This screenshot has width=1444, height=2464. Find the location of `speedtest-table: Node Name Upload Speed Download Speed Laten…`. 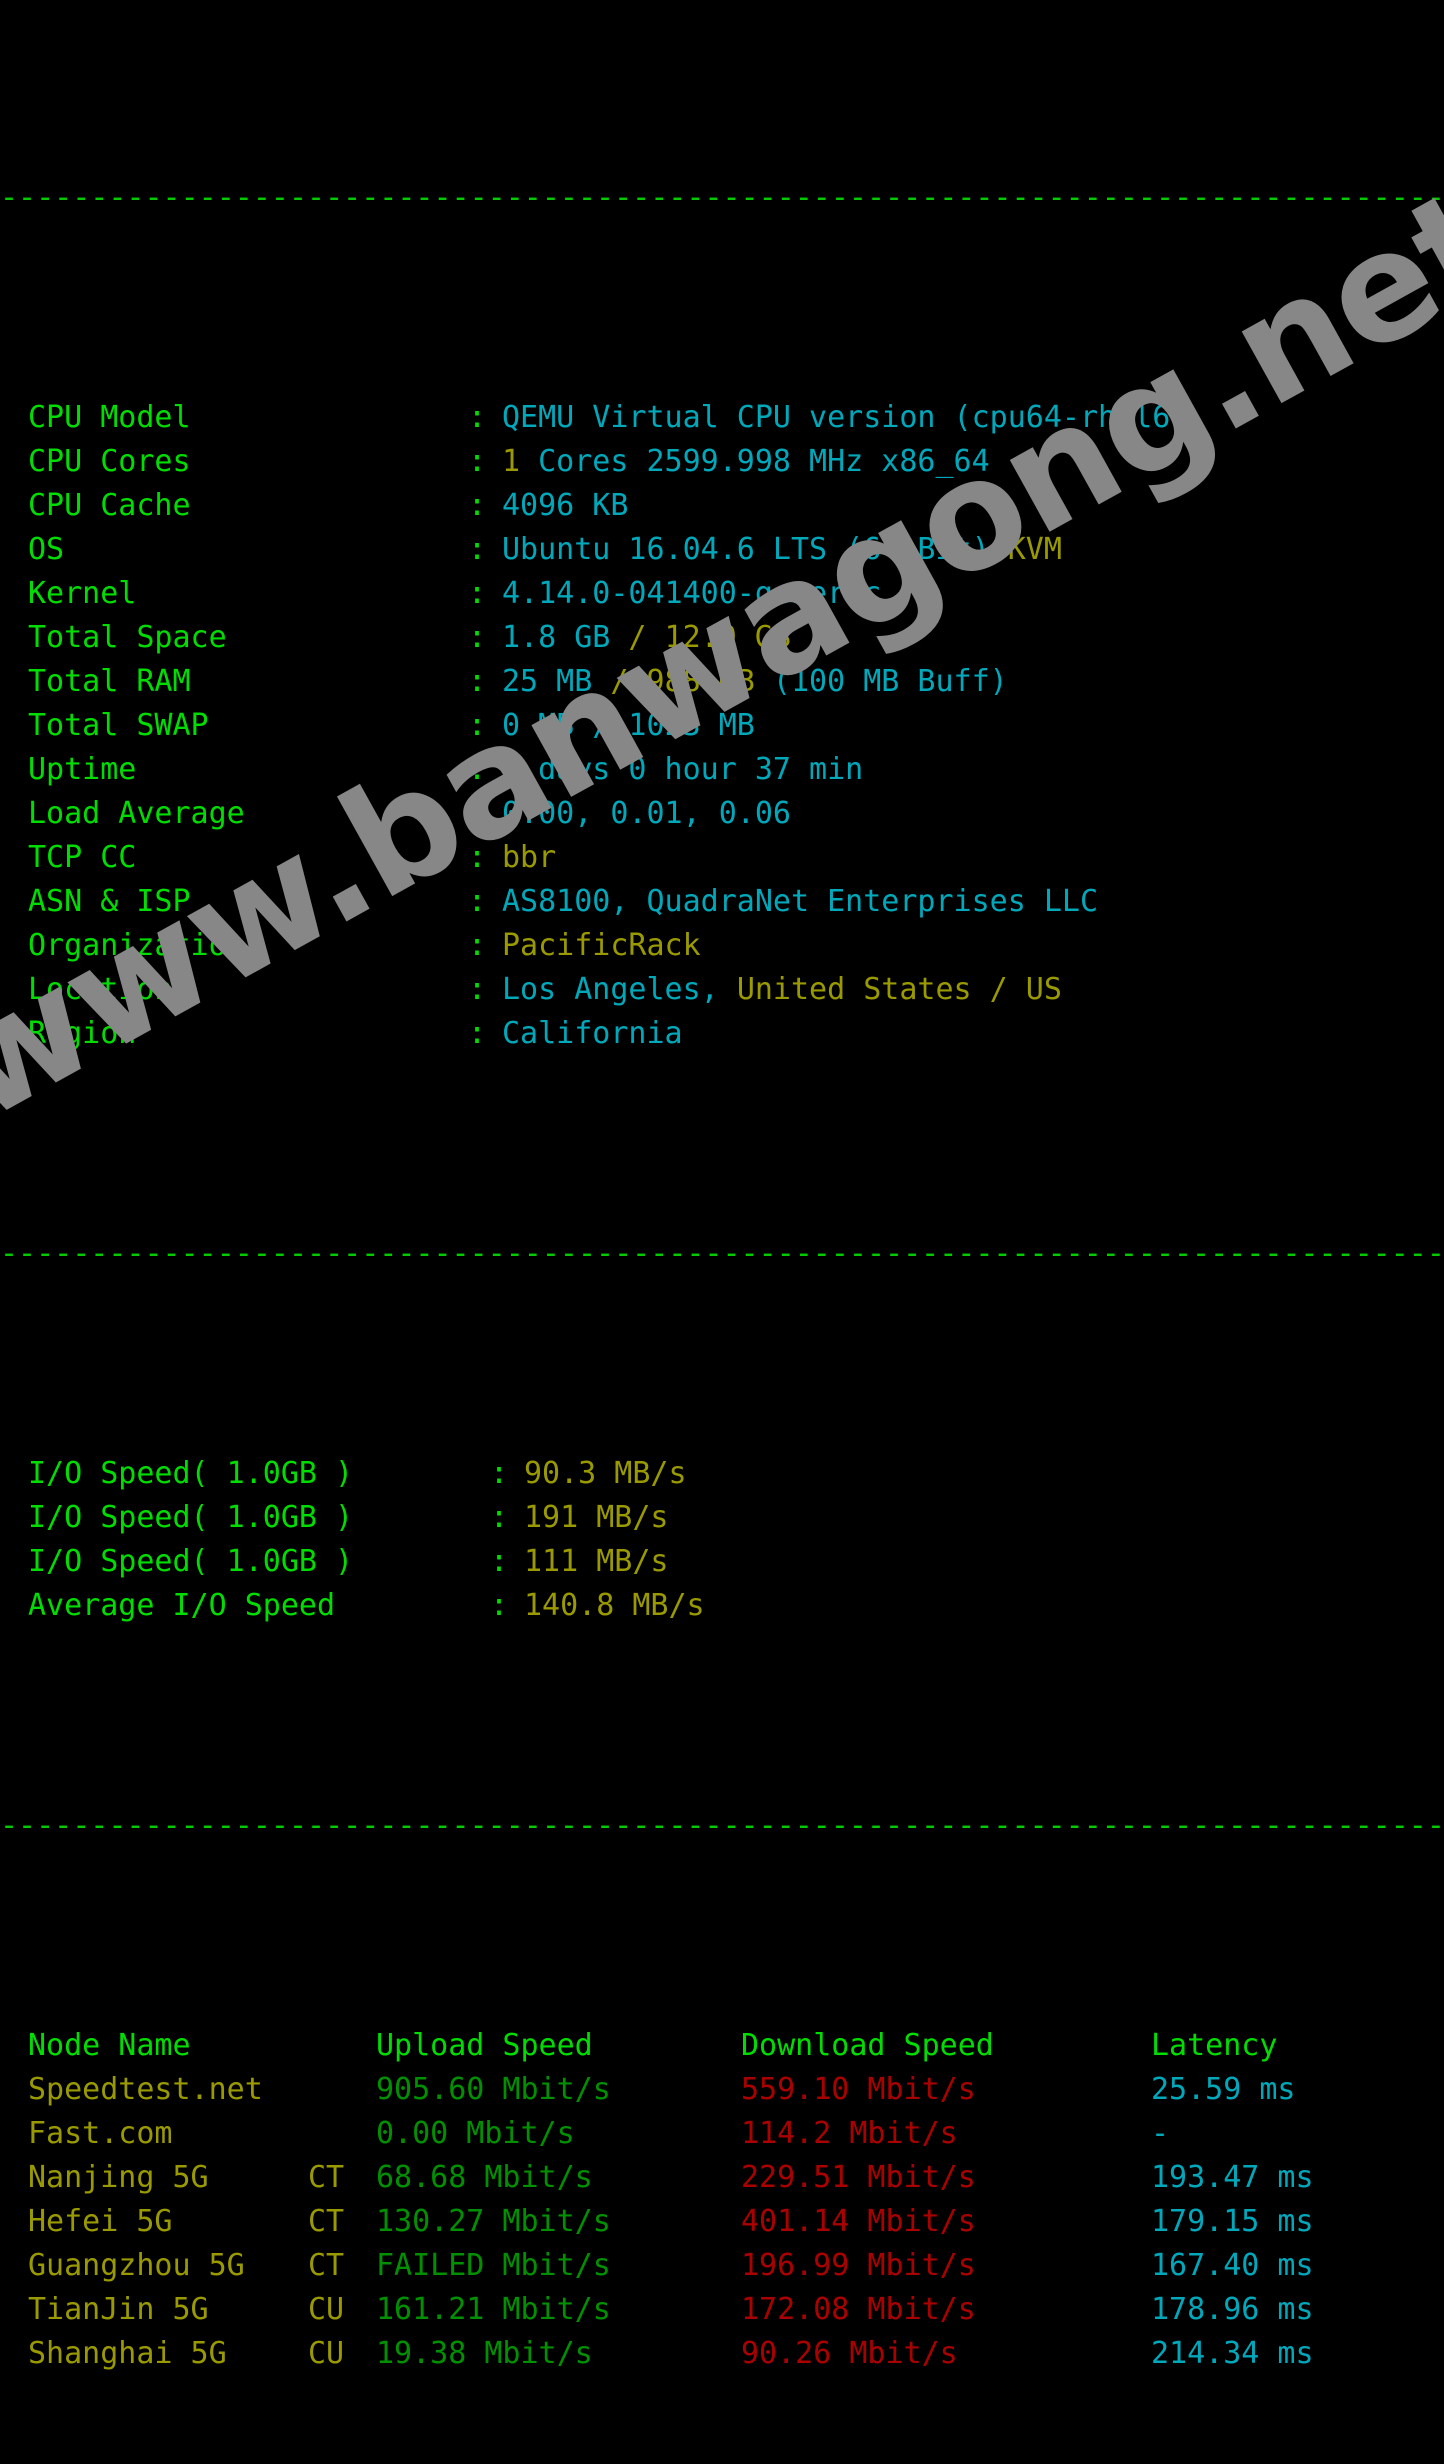

speedtest-table: Node Name Upload Speed Download Speed Laten… is located at coordinates (722, 2200).